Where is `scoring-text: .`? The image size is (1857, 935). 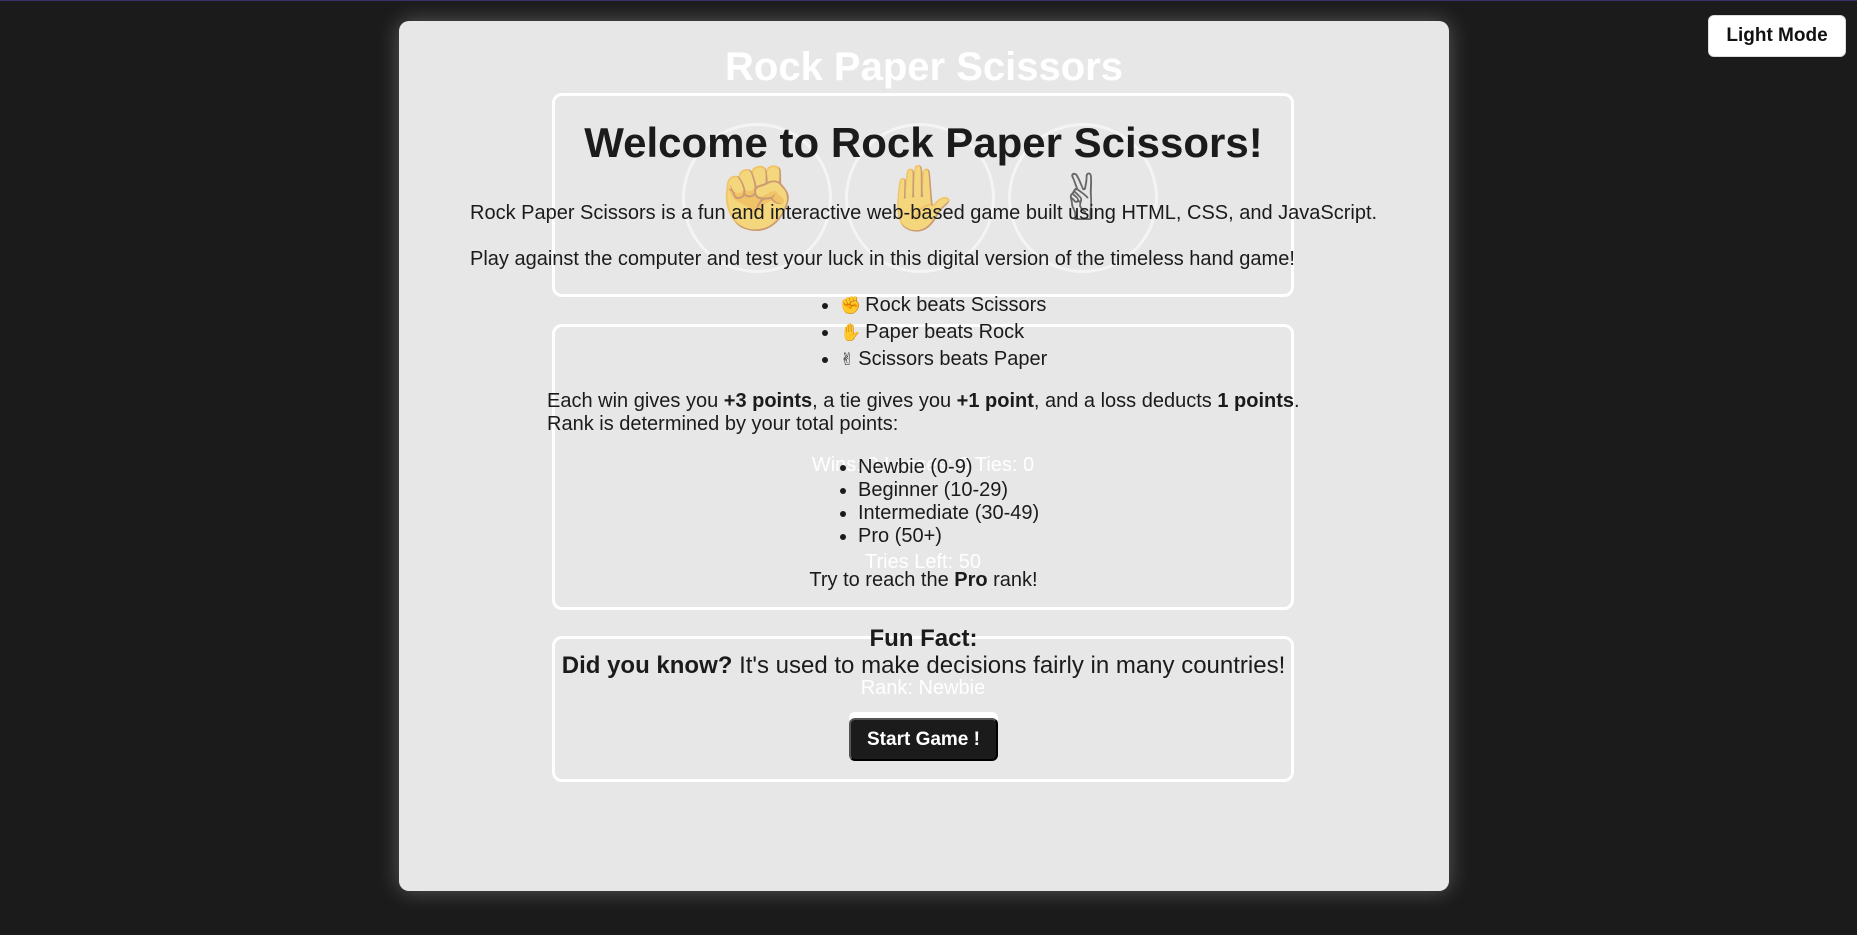
scoring-text: . is located at coordinates (1297, 401).